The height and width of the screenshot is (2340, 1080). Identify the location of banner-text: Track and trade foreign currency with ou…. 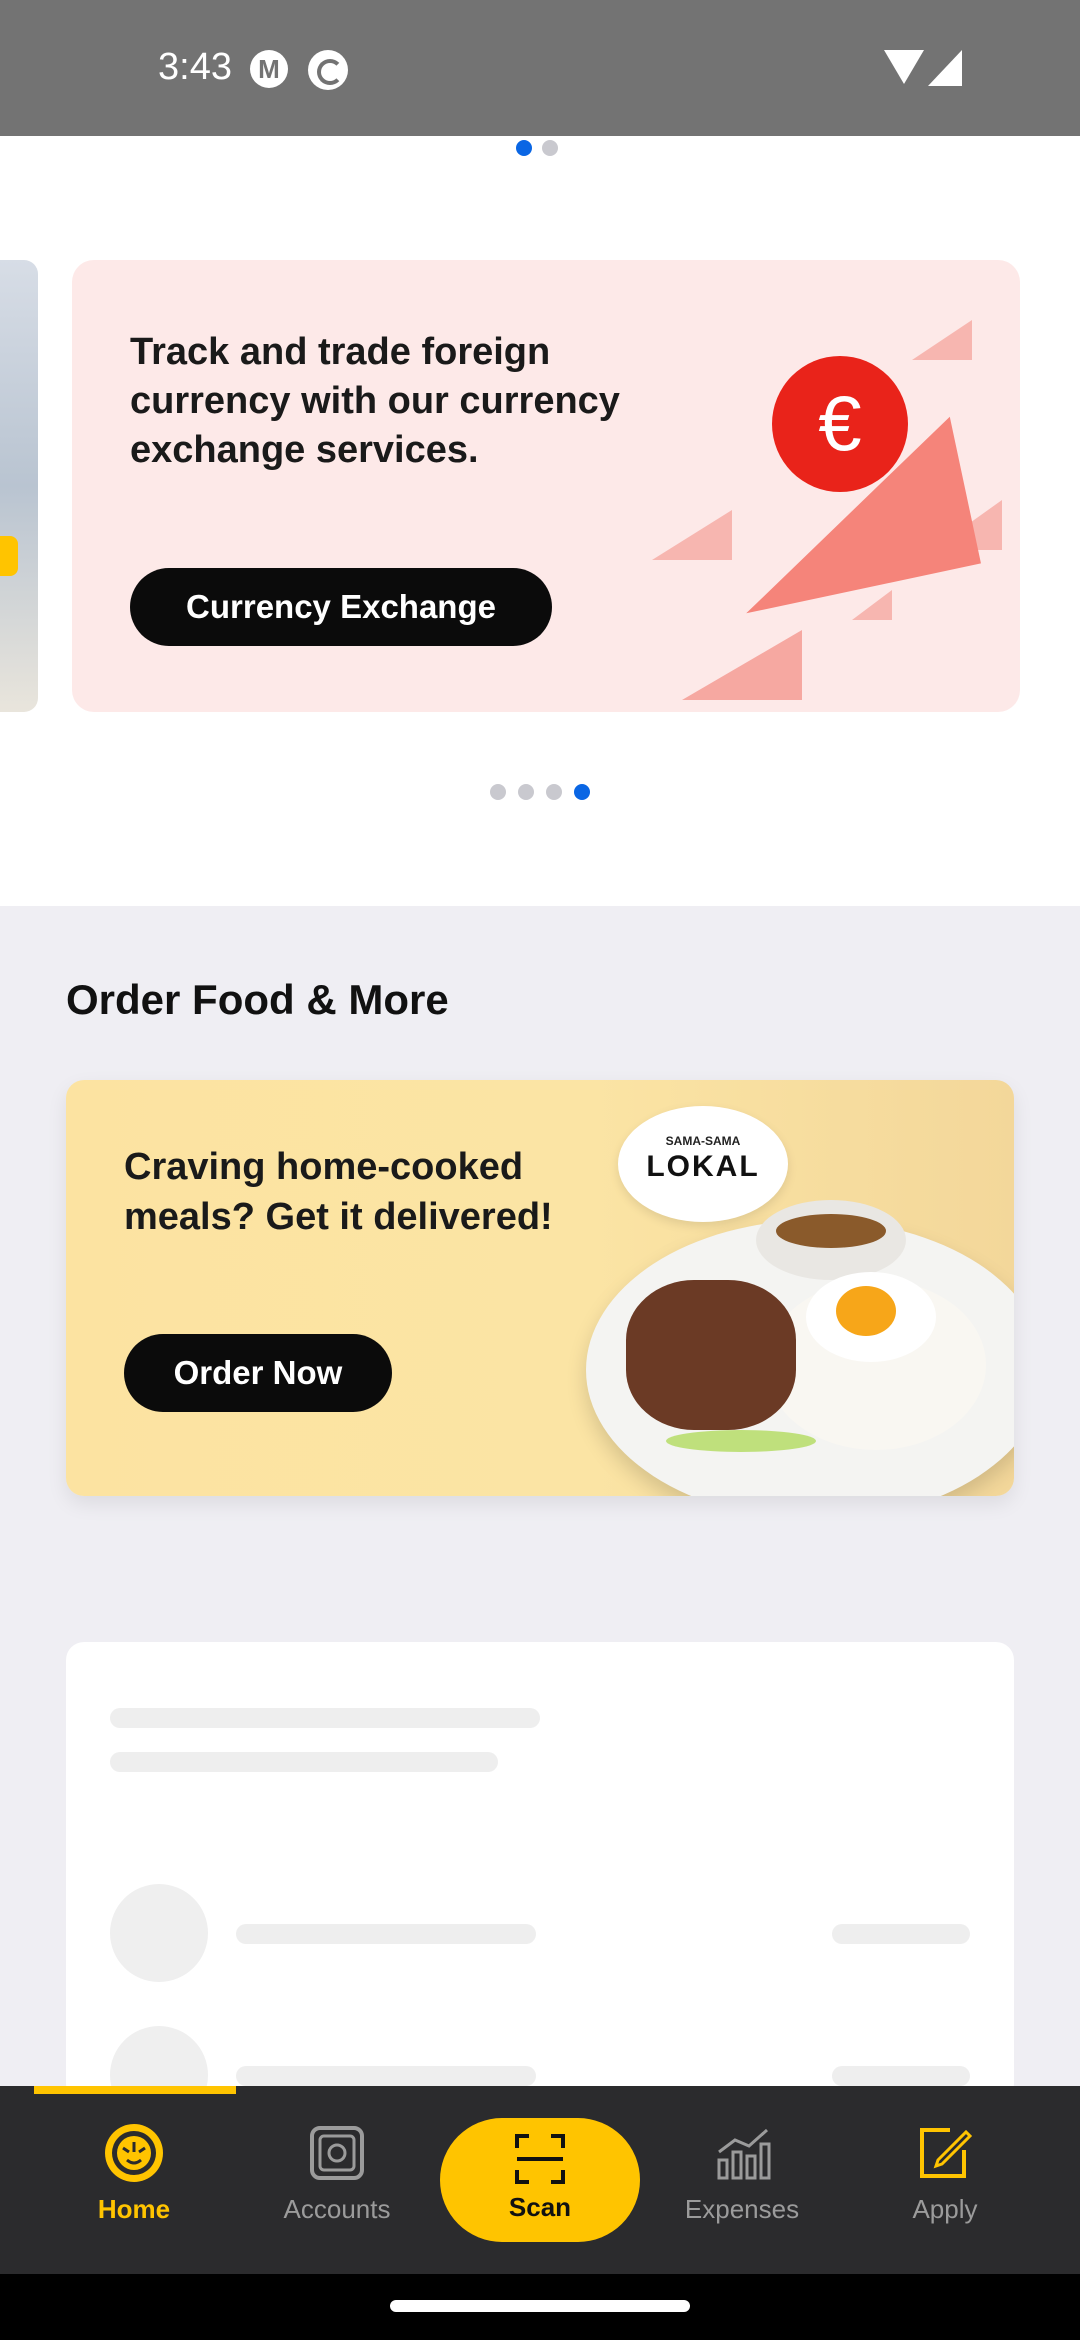
(375, 401).